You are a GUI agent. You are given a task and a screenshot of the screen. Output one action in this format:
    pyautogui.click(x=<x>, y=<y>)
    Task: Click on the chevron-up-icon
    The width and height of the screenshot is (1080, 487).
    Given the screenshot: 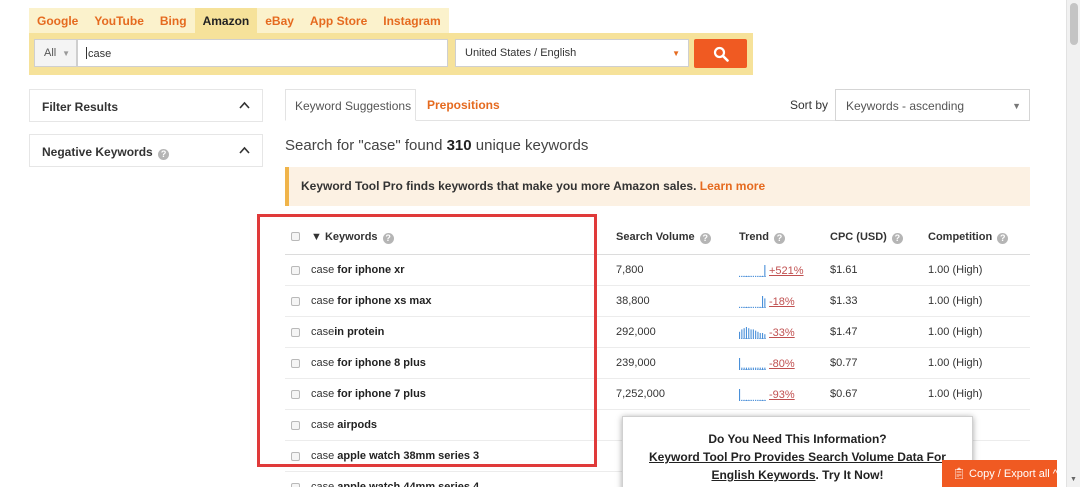 What is the action you would take?
    pyautogui.click(x=244, y=150)
    